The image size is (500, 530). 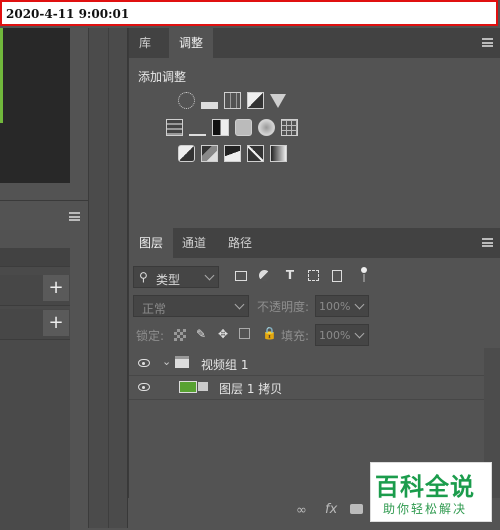 I want to click on invert-icon, so click(x=186, y=153).